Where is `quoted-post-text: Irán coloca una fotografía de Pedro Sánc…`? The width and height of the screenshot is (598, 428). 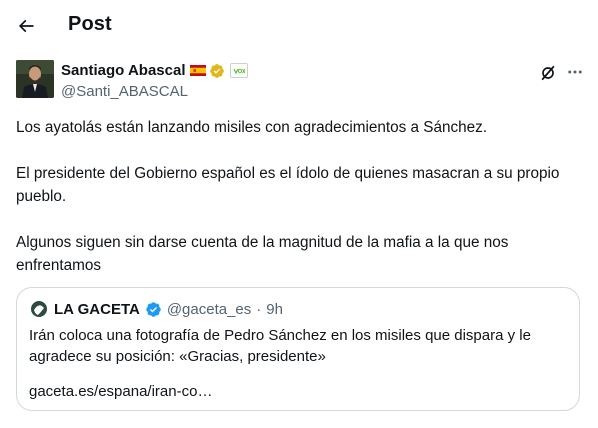 quoted-post-text: Irán coloca una fotografía de Pedro Sánc… is located at coordinates (280, 346).